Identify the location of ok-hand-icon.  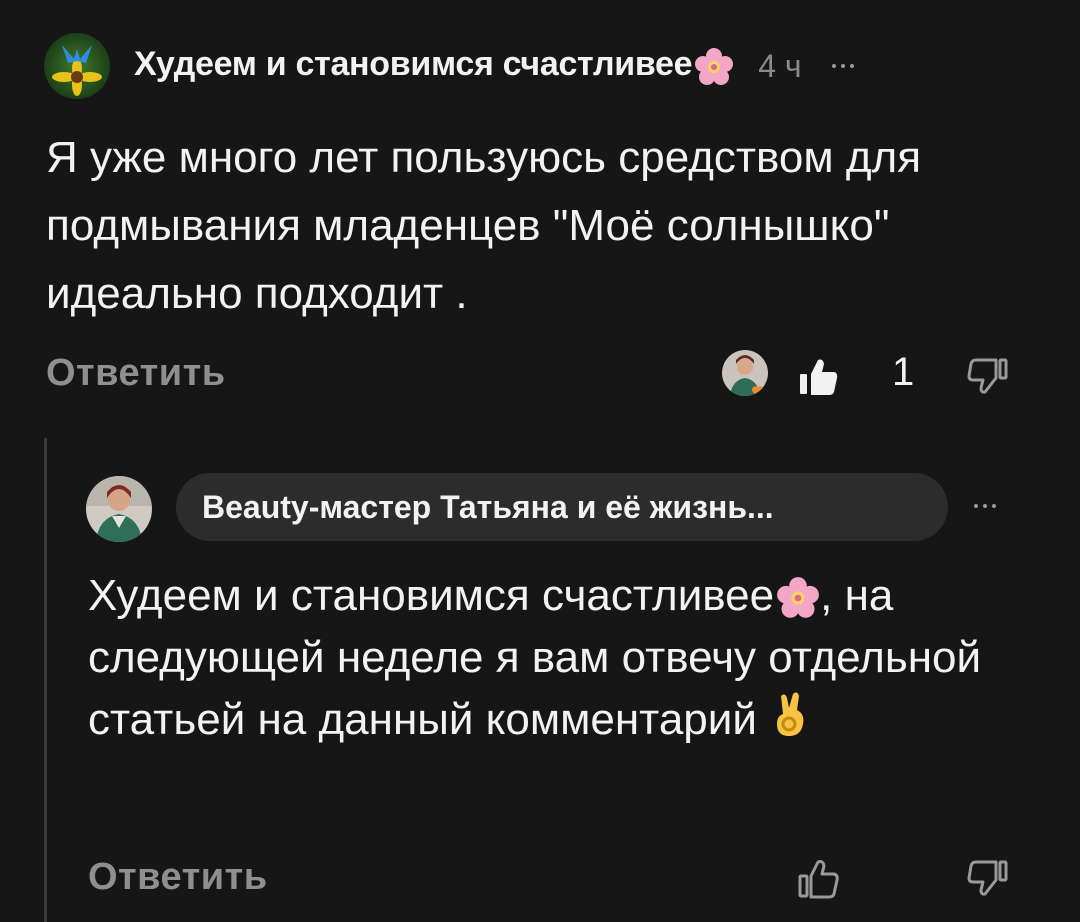
(790, 714).